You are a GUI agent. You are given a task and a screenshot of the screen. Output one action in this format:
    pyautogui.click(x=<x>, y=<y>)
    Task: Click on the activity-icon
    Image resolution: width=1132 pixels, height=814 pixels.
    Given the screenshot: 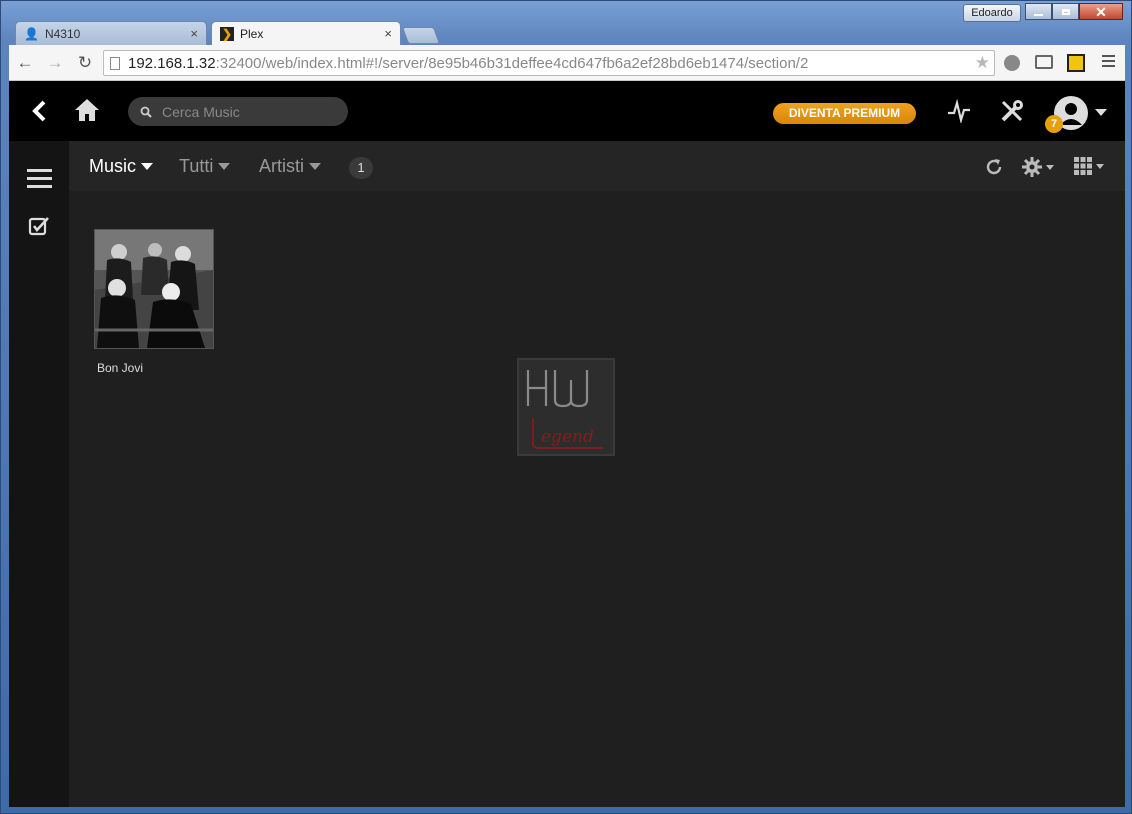 What is the action you would take?
    pyautogui.click(x=959, y=111)
    